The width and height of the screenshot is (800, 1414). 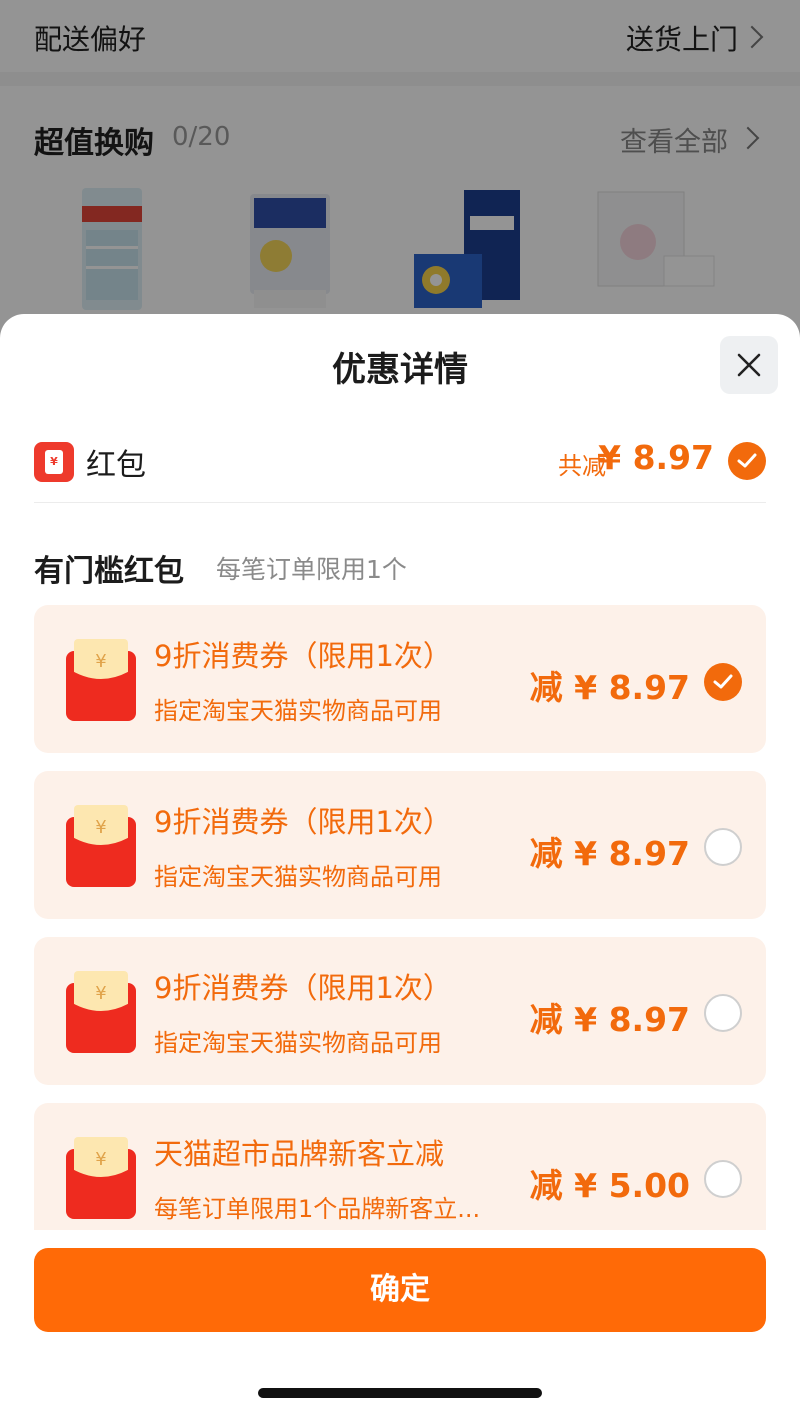 I want to click on home-indicator, so click(x=400, y=1393).